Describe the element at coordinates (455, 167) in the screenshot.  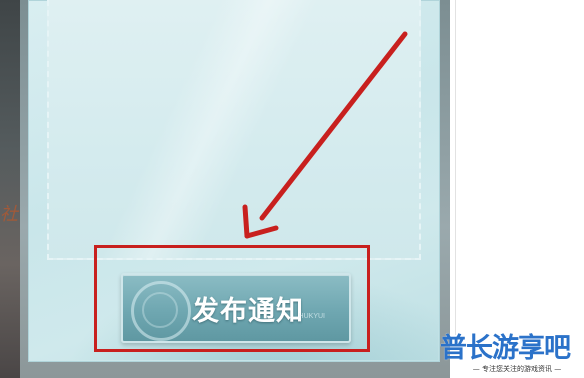
I see `right-panel-divider` at that location.